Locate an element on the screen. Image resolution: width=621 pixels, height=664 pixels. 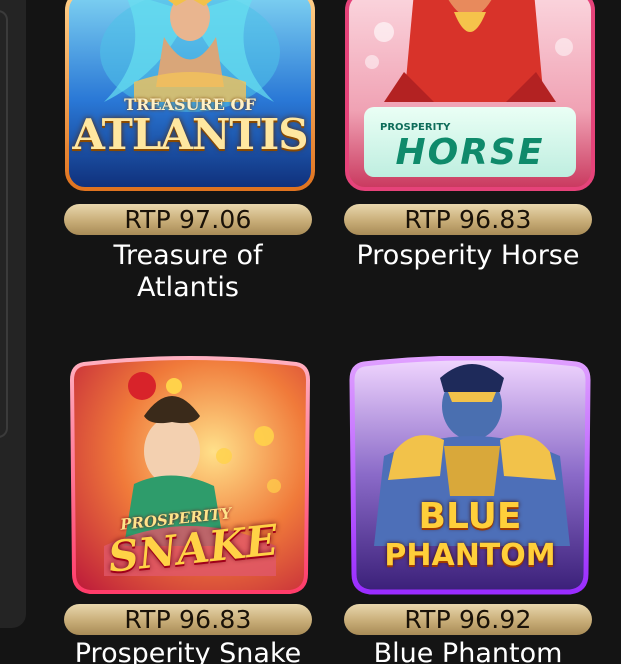
rtp-badge: RTP 97.06 is located at coordinates (188, 219).